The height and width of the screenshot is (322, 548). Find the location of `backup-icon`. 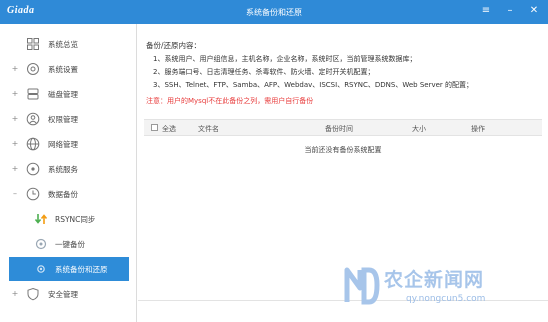

backup-icon is located at coordinates (41, 244).